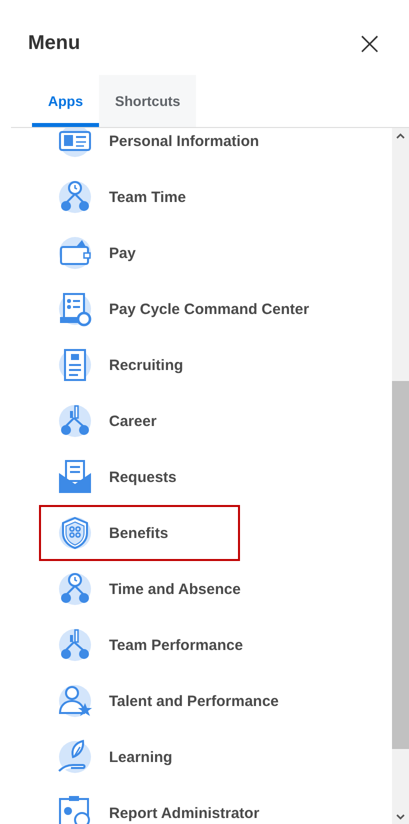  Describe the element at coordinates (75, 809) in the screenshot. I see `report-icon` at that location.